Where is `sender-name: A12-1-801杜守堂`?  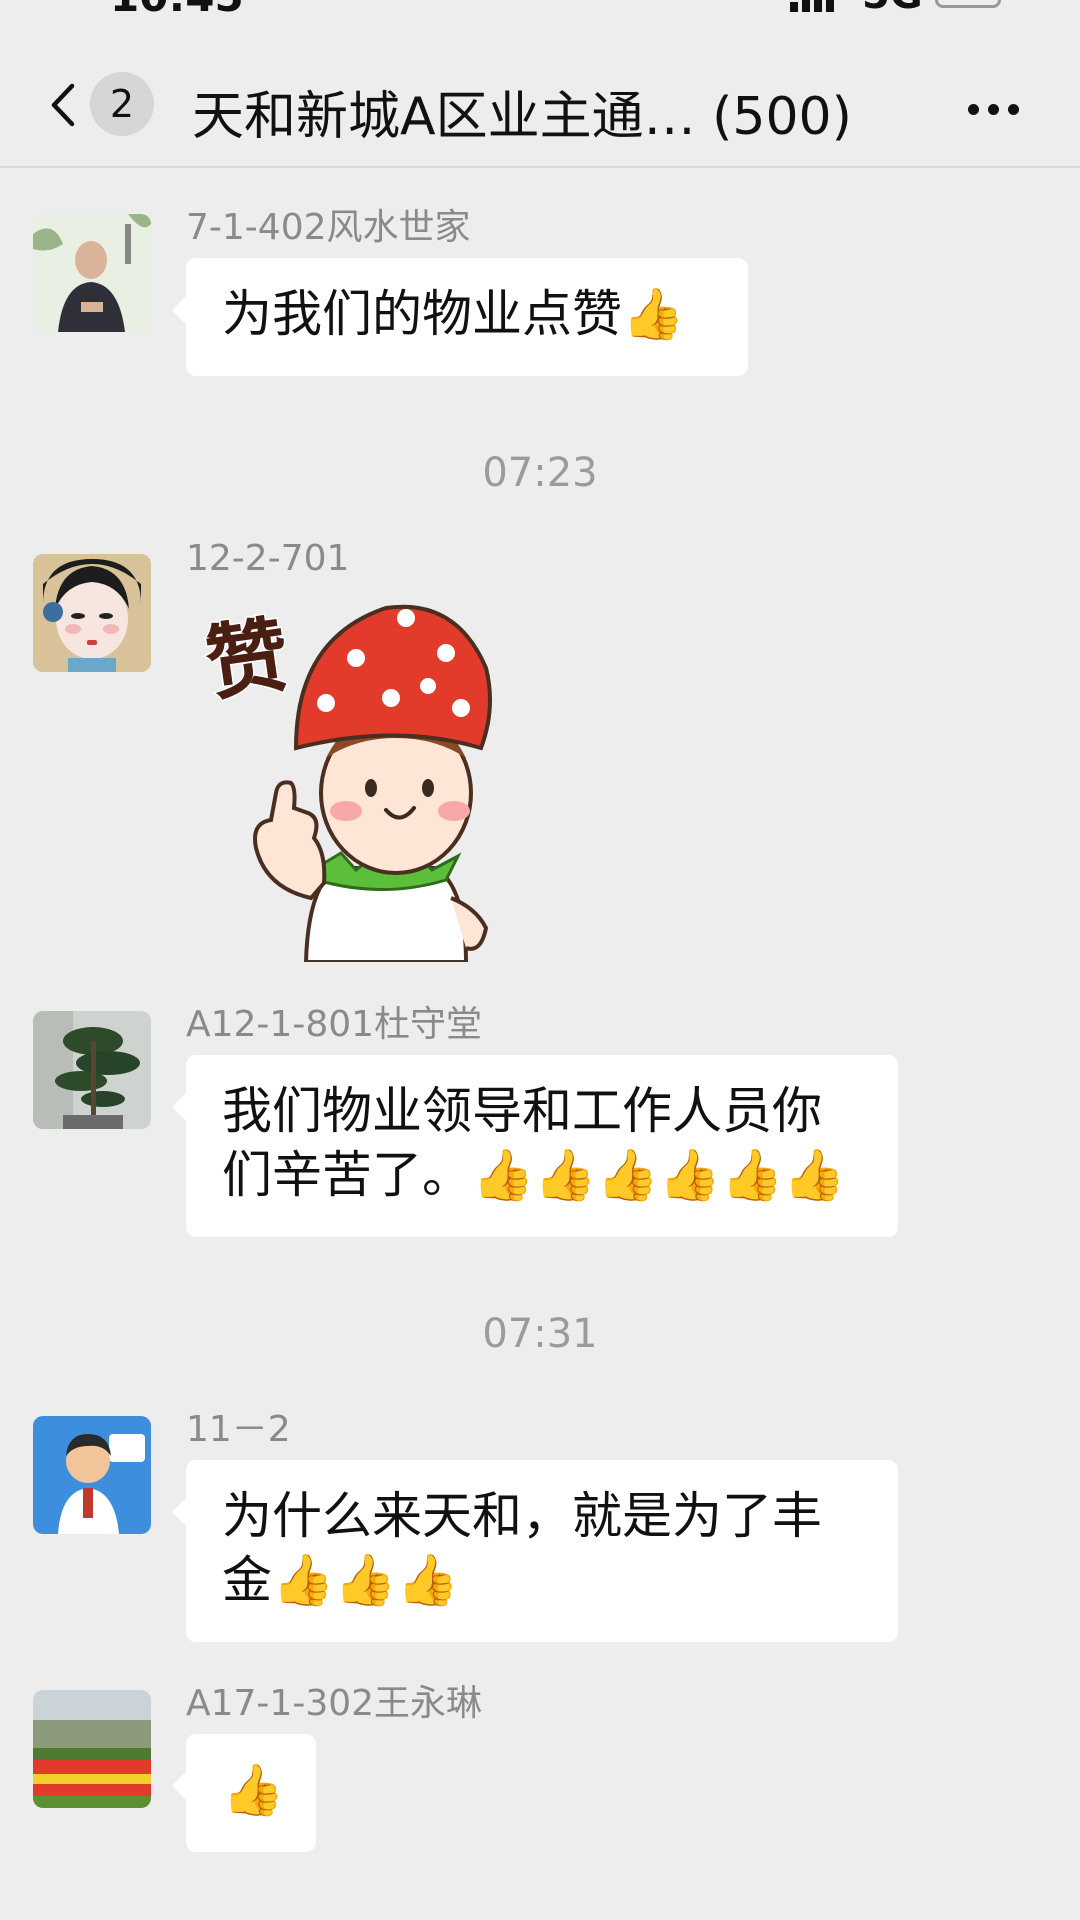 sender-name: A12-1-801杜守堂 is located at coordinates (334, 1024).